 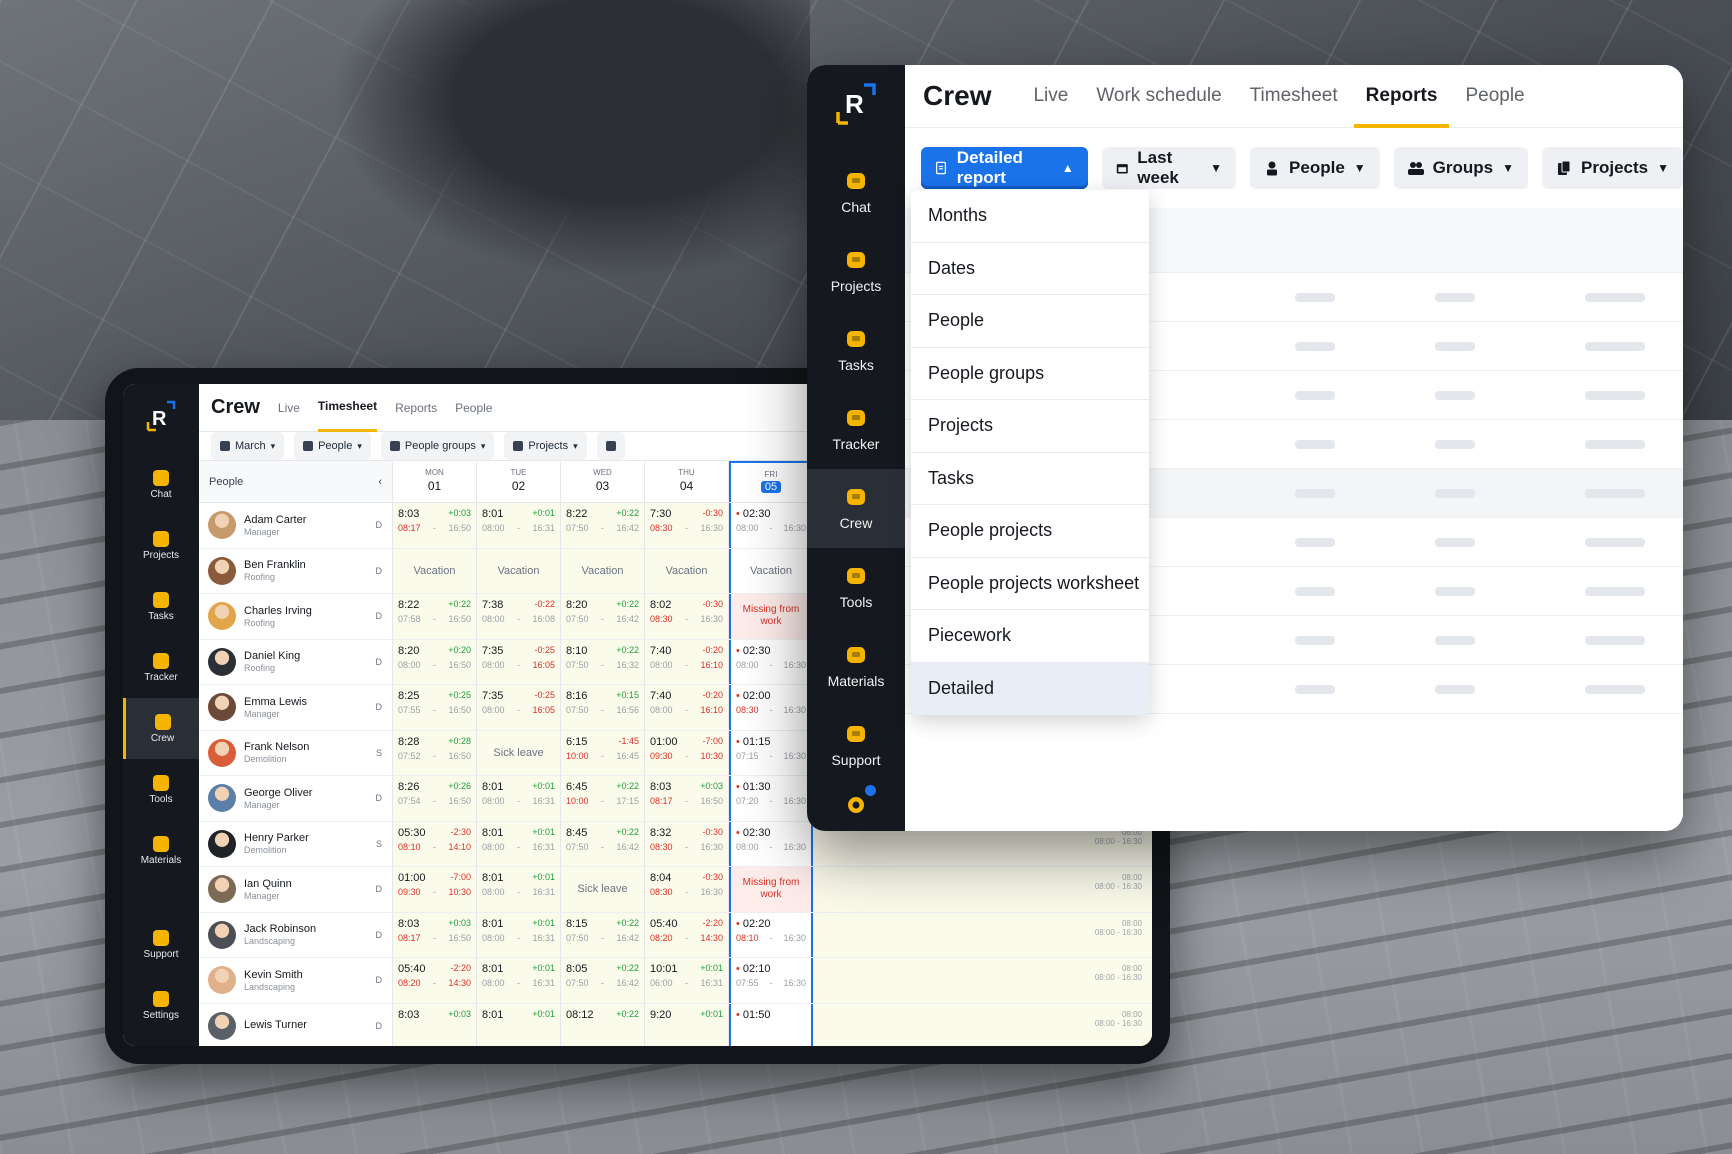 I want to click on tablet-sidebar-item-tasks: Tasks, so click(x=161, y=606).